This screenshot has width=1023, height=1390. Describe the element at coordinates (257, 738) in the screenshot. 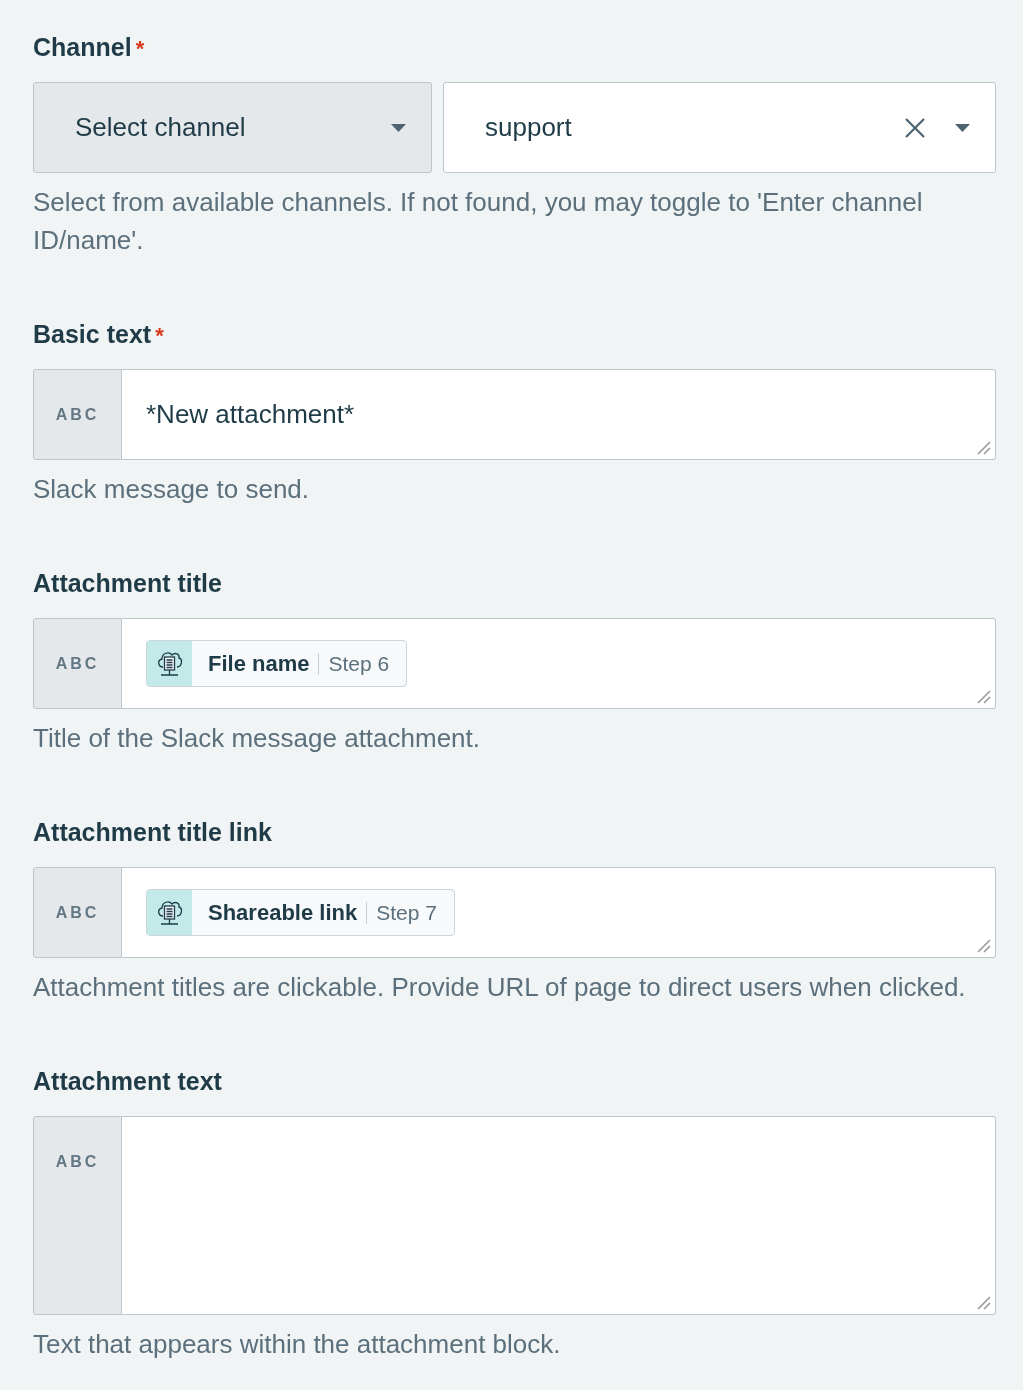

I see `field-hint: Title of the Slack message attachment.` at that location.